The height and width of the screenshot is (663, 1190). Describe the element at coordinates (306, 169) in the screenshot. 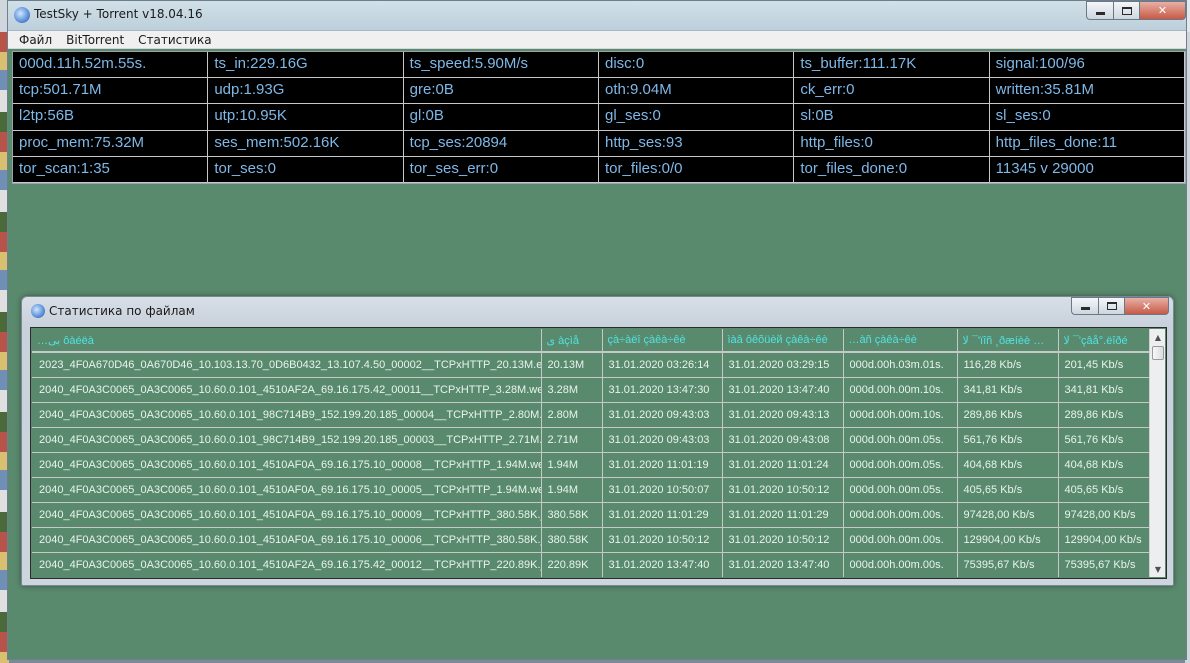

I see `stat-cell: tor_ses:0` at that location.